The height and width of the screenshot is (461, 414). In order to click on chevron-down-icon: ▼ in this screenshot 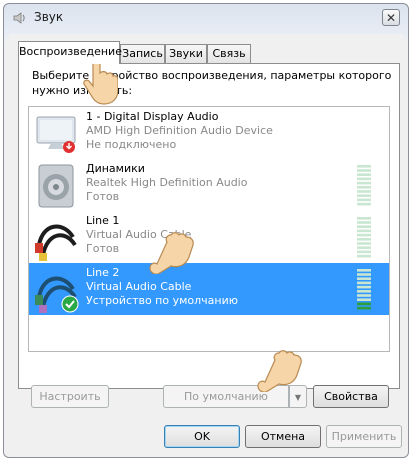, I will do `click(298, 397)`.